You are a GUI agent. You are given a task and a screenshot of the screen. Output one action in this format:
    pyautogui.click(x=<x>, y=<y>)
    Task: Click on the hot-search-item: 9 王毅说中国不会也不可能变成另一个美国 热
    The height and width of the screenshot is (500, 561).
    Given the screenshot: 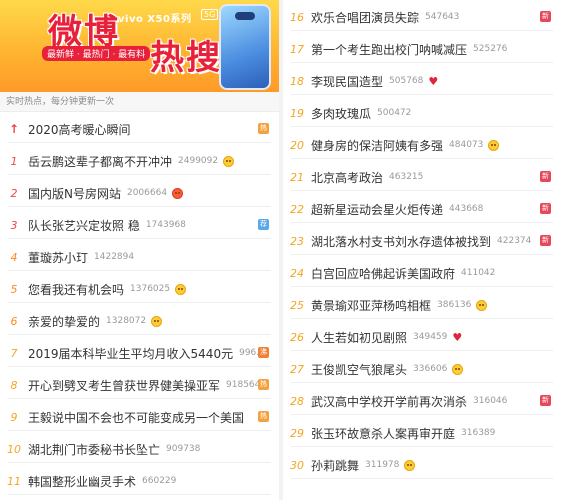 What is the action you would take?
    pyautogui.click(x=139, y=417)
    